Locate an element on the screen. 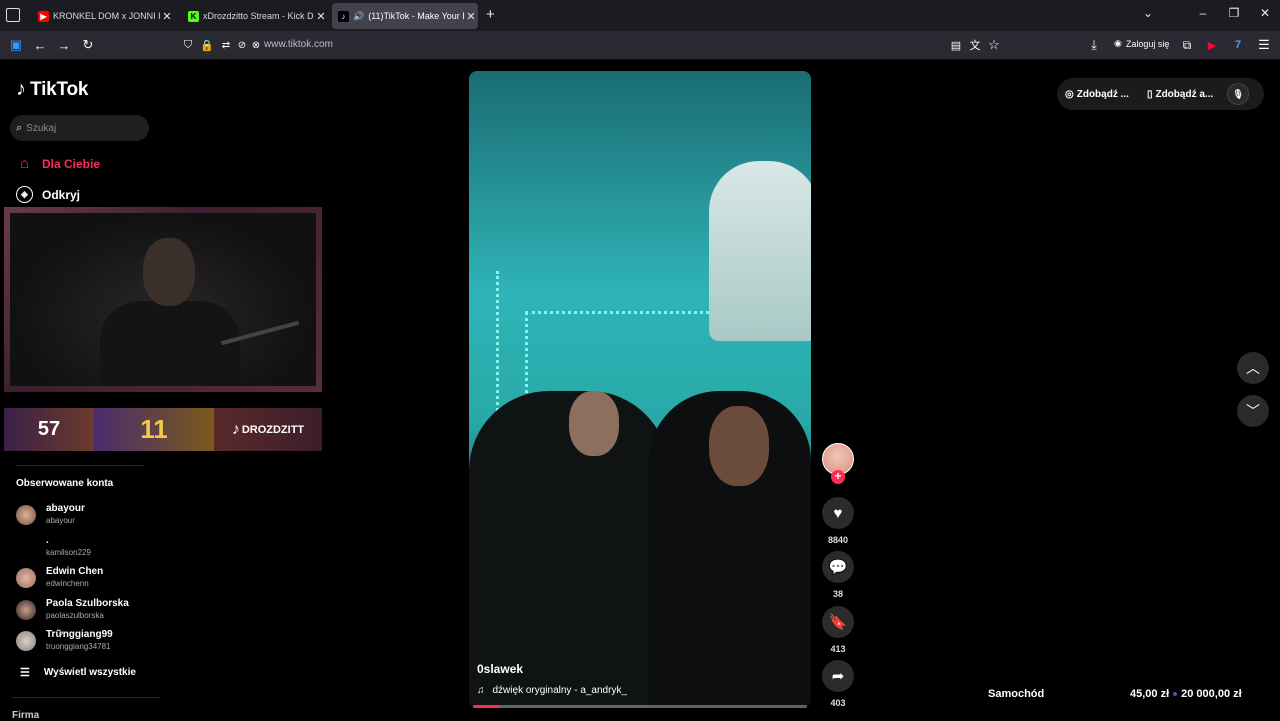  webcam-overlay is located at coordinates (163, 299).